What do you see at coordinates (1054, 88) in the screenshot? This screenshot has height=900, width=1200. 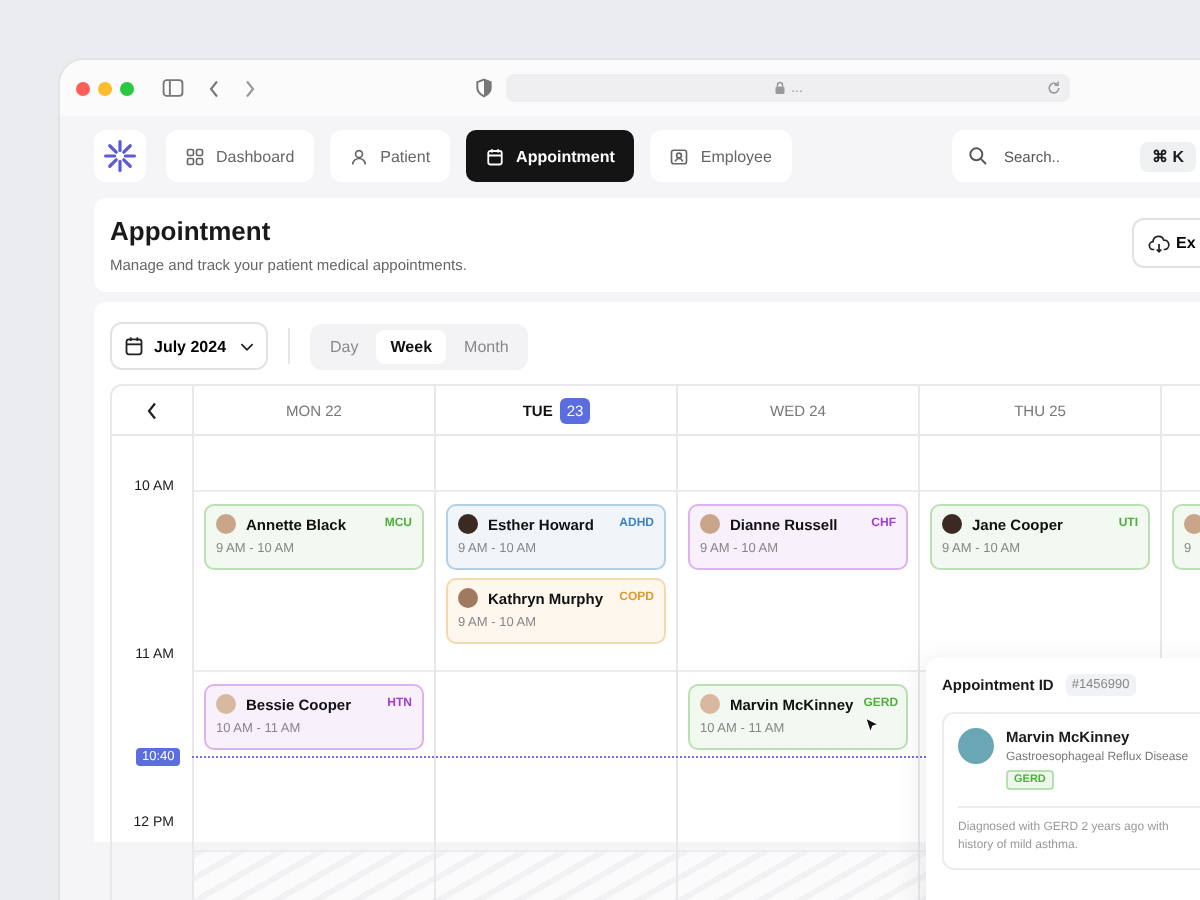 I see `reload-icon` at bounding box center [1054, 88].